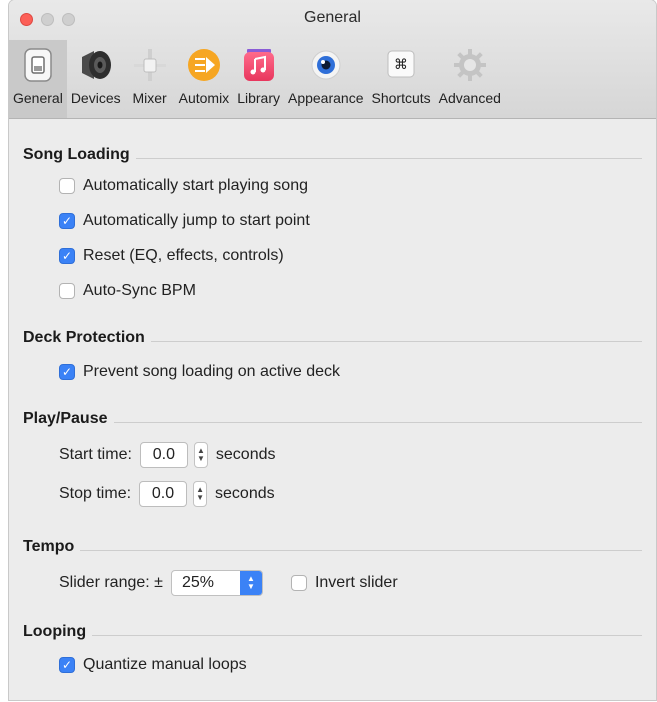 The height and width of the screenshot is (702, 657). I want to click on reset-label: Reset (EQ, effects, controls), so click(183, 255).